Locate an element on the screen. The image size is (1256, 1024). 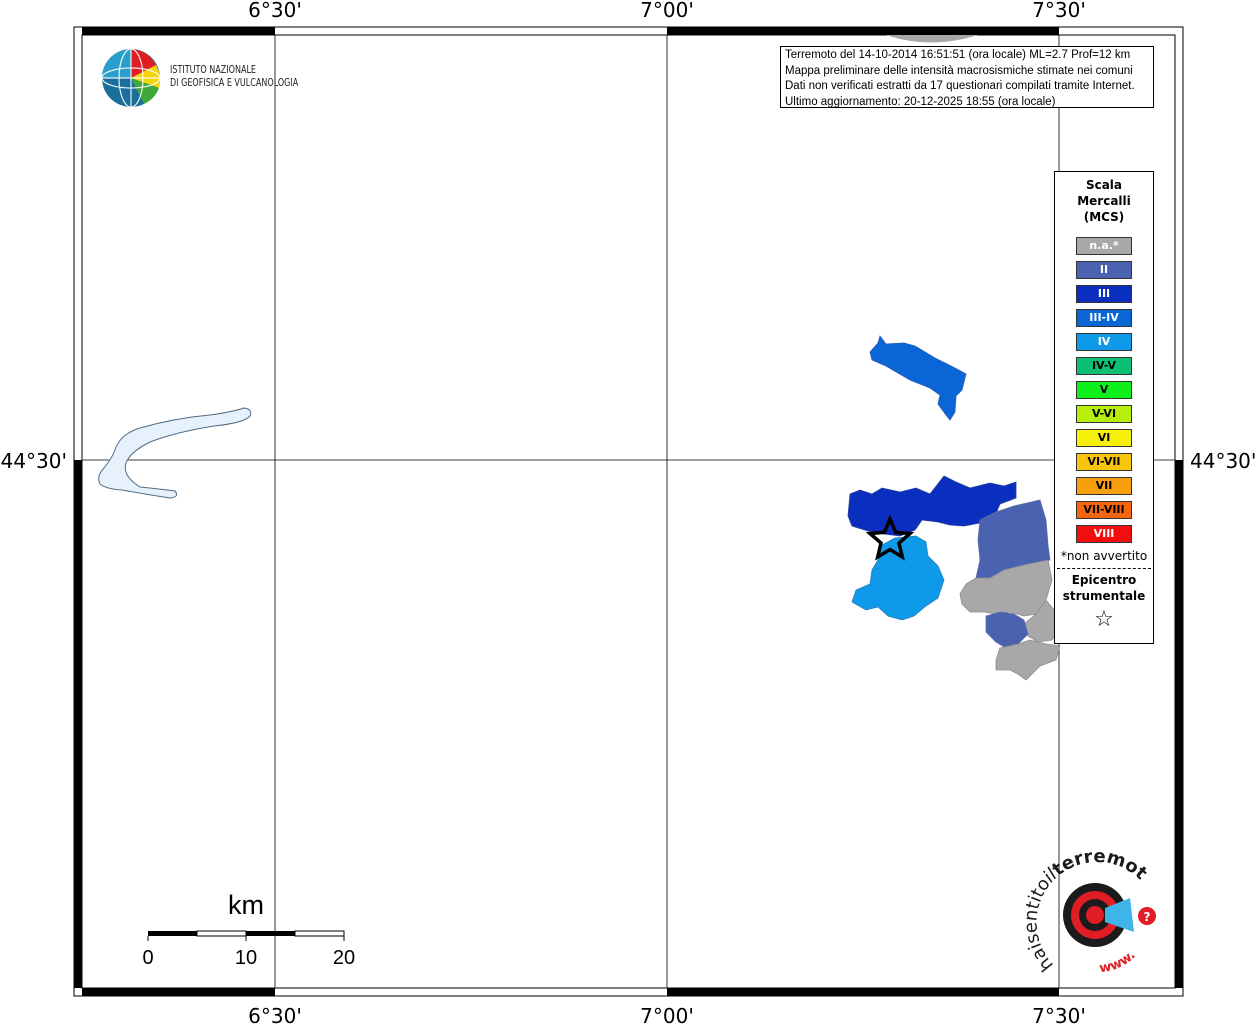
legend-swatch: IV is located at coordinates (1104, 342).